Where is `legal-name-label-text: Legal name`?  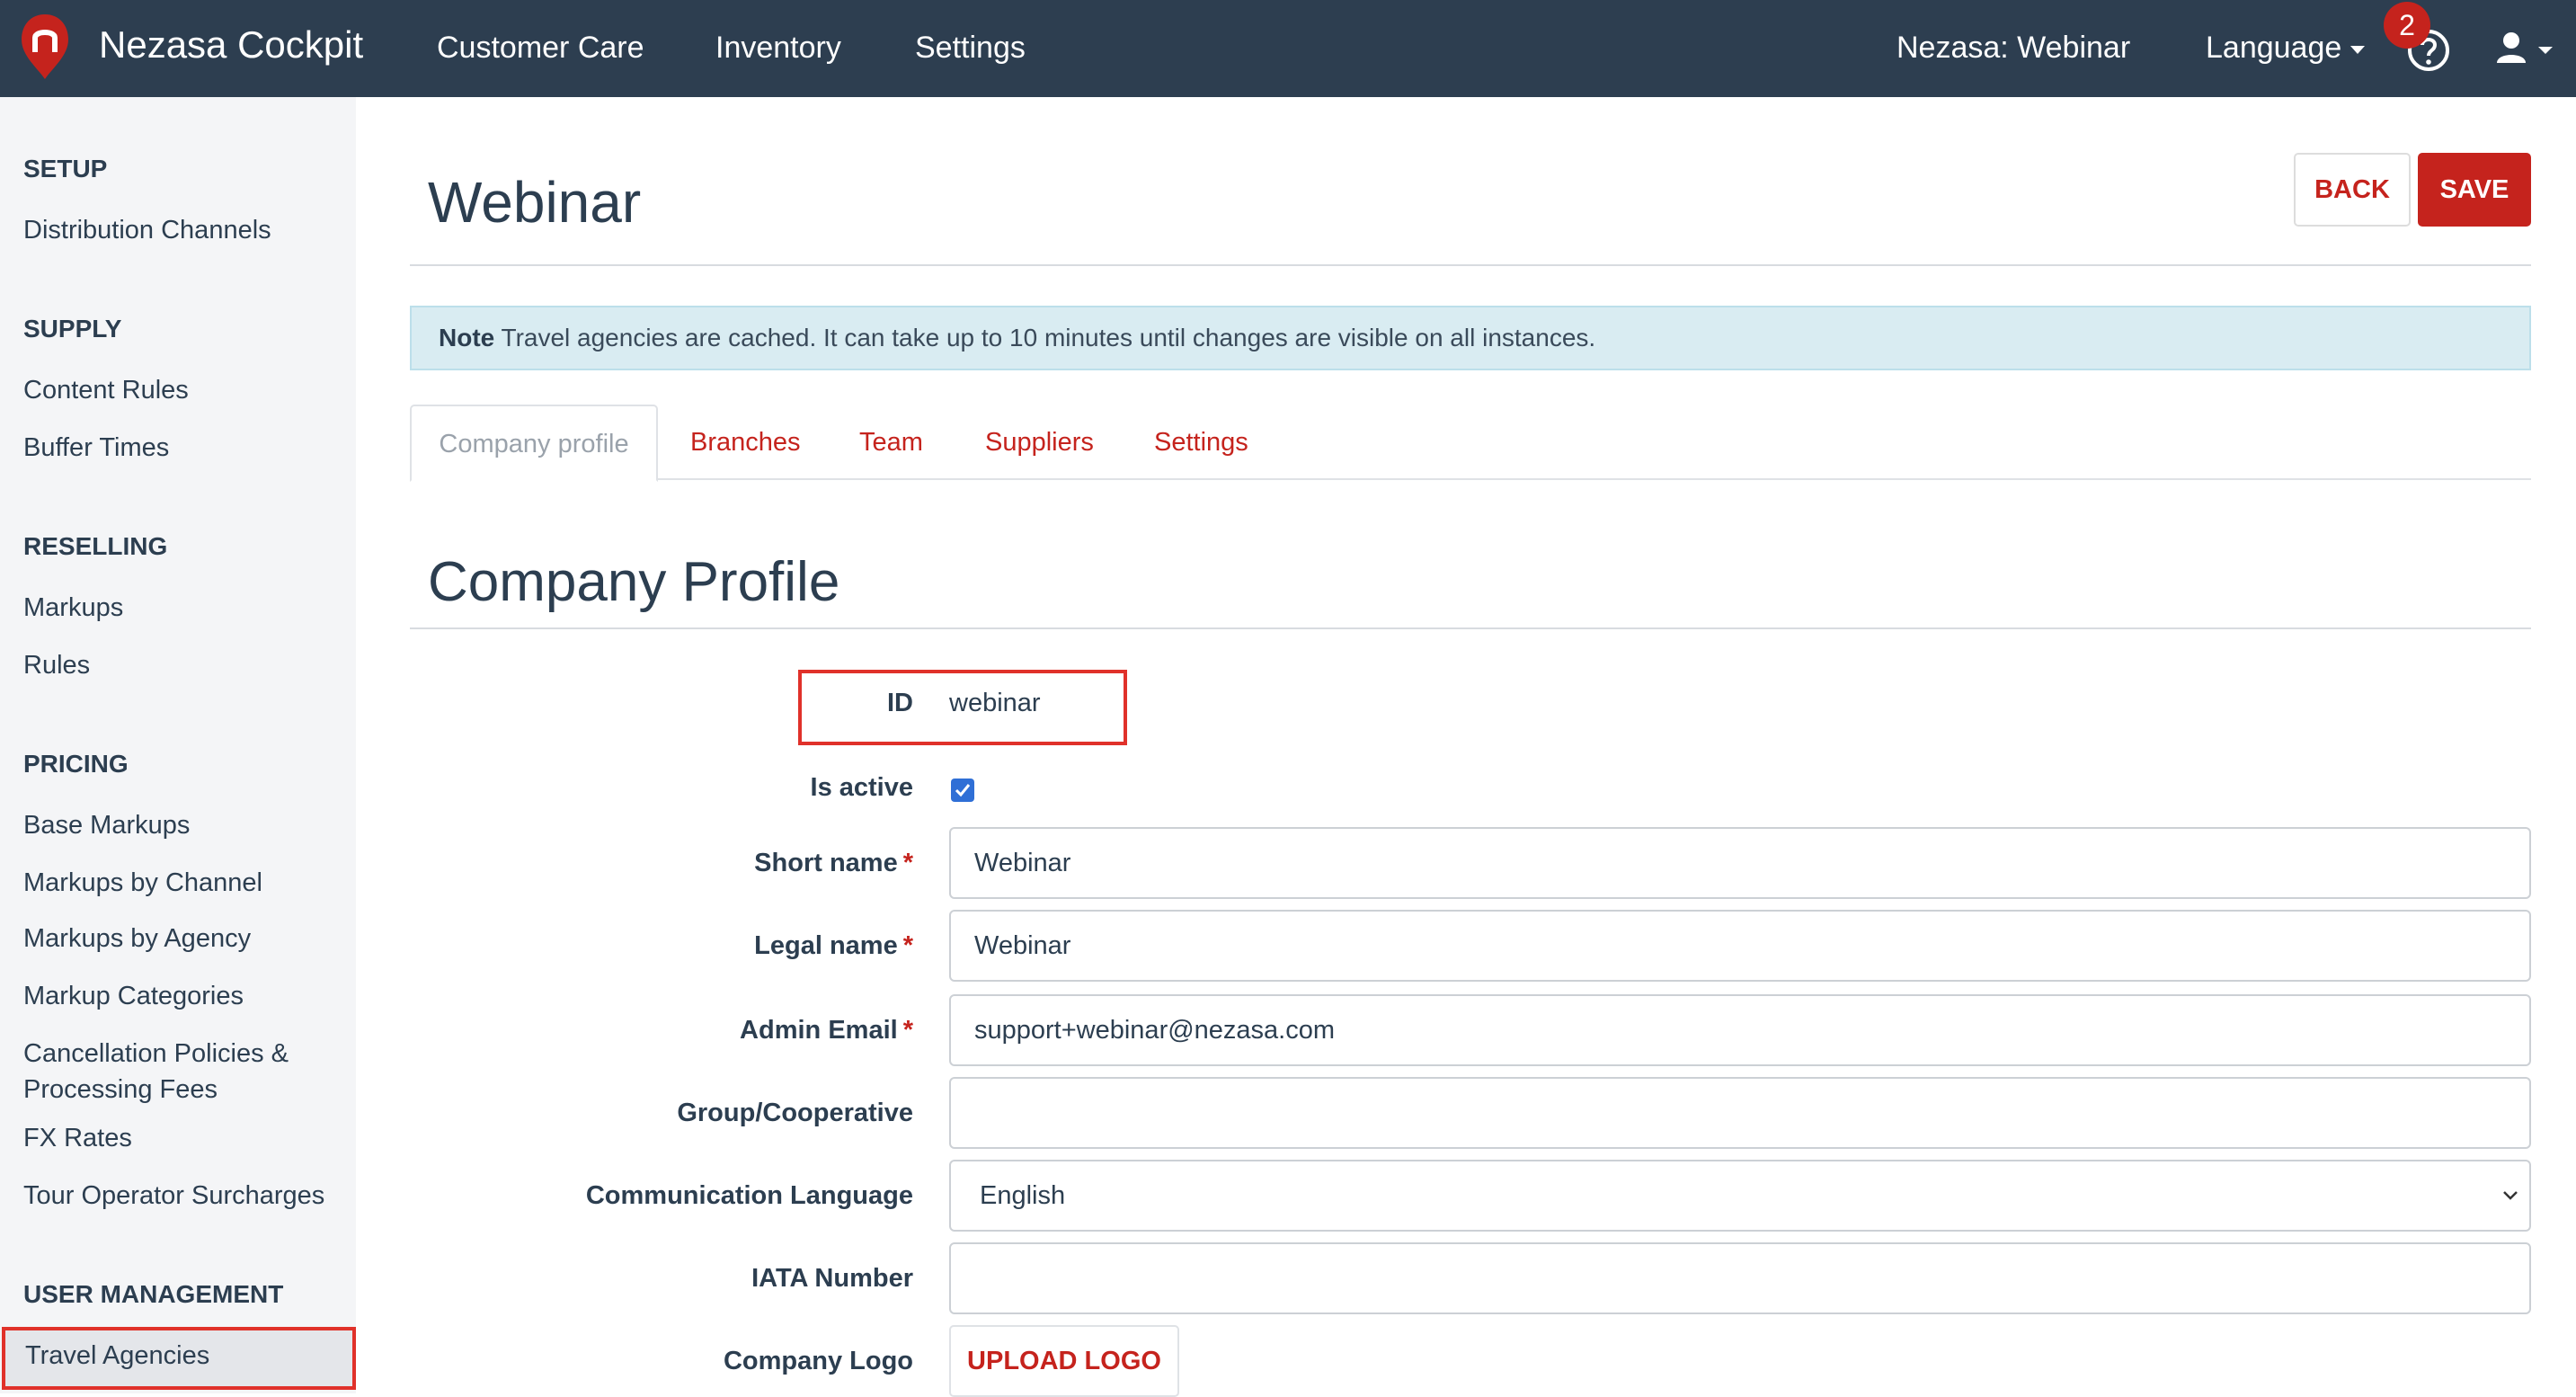 legal-name-label-text: Legal name is located at coordinates (826, 945).